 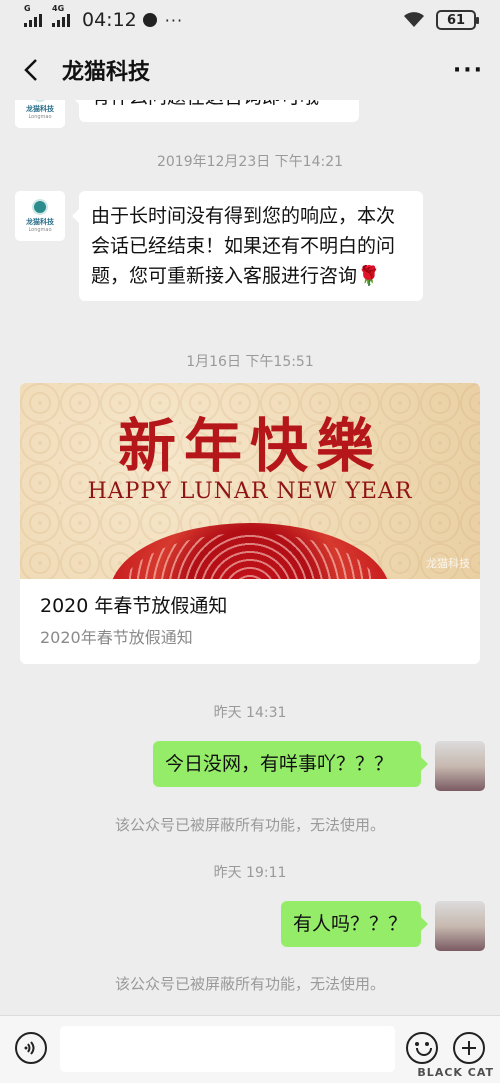 I want to click on watermark-text: BLACK CAT, so click(x=455, y=1072).